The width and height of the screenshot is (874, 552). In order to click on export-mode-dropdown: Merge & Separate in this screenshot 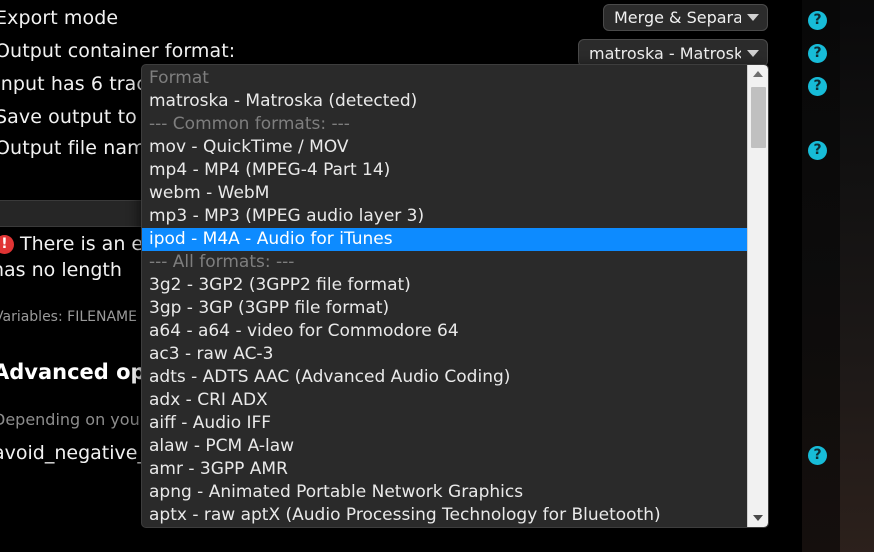, I will do `click(685, 17)`.